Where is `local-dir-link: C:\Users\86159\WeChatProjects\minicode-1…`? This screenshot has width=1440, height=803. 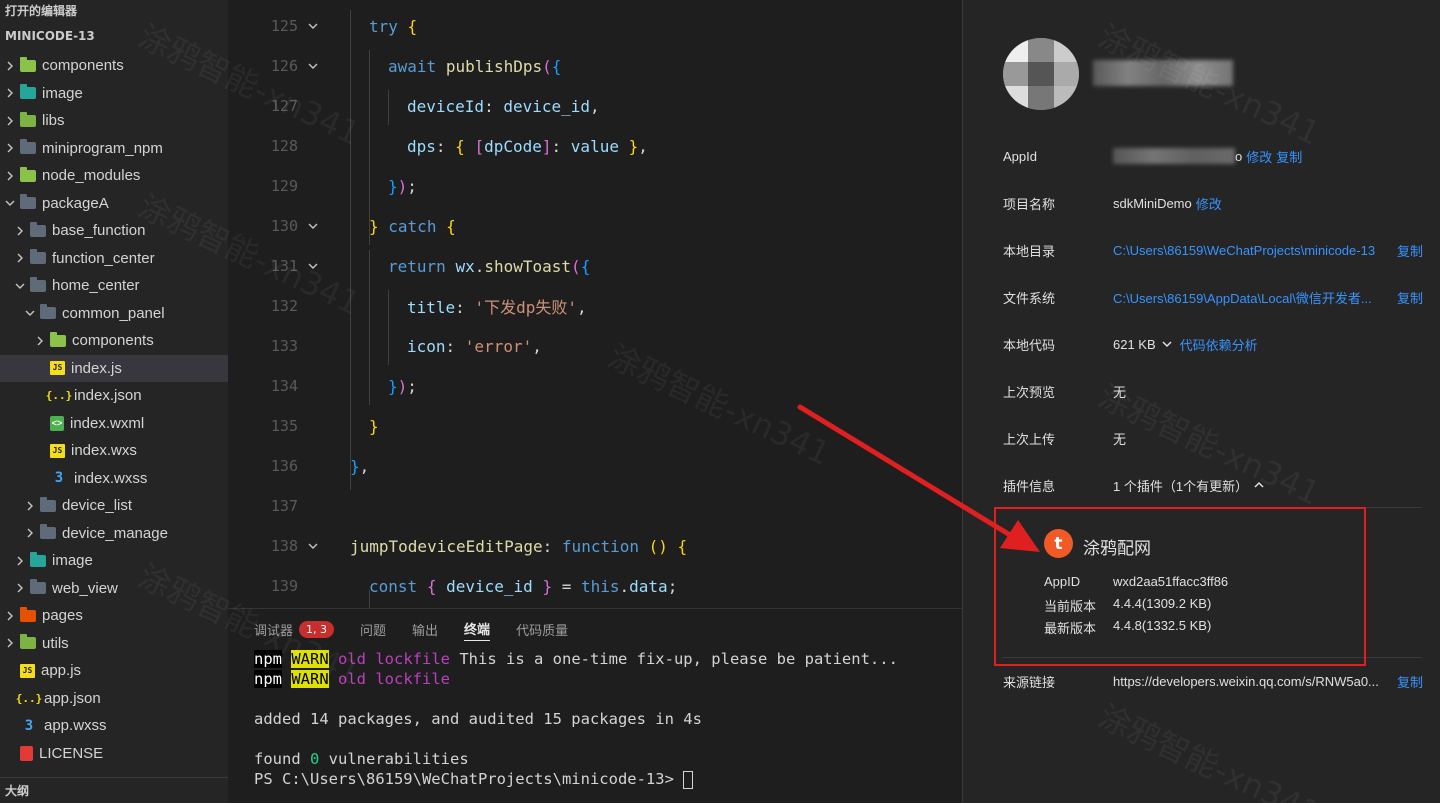
local-dir-link: C:\Users\86159\WeChatProjects\minicode-1… is located at coordinates (1244, 250).